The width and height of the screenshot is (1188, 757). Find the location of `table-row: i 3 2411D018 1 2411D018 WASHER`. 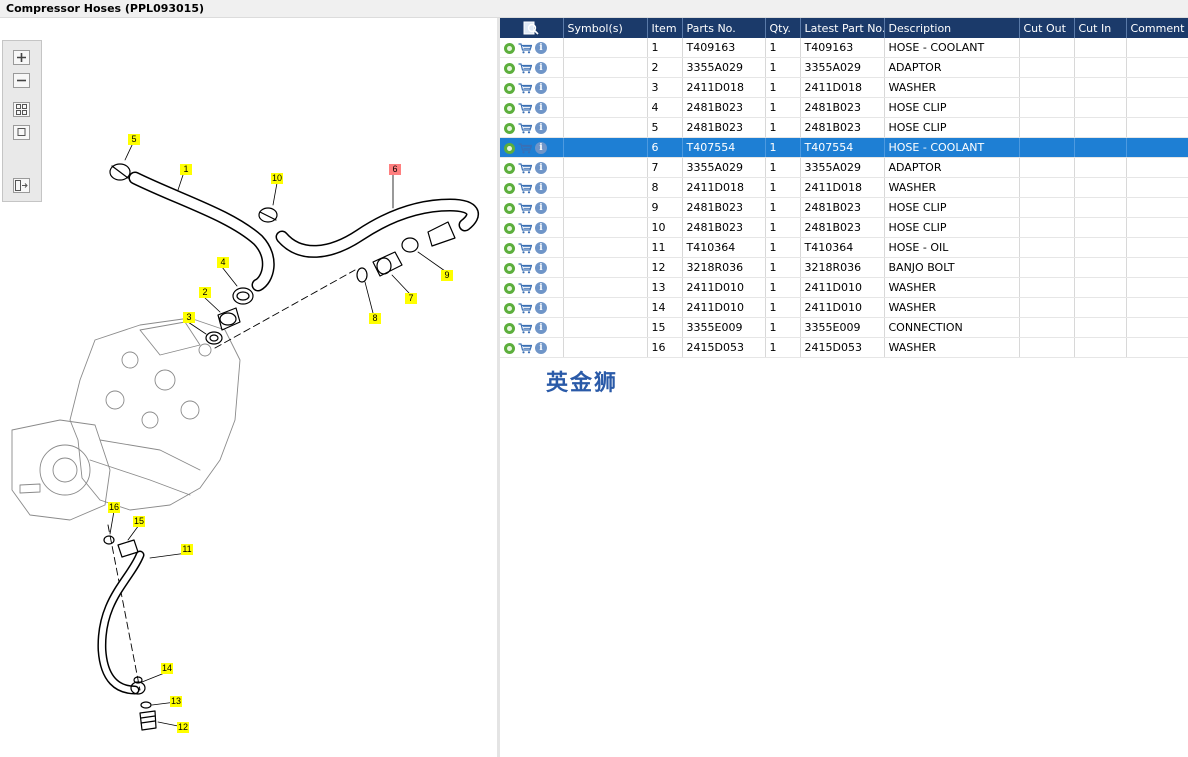

table-row: i 3 2411D018 1 2411D018 WASHER is located at coordinates (844, 87).